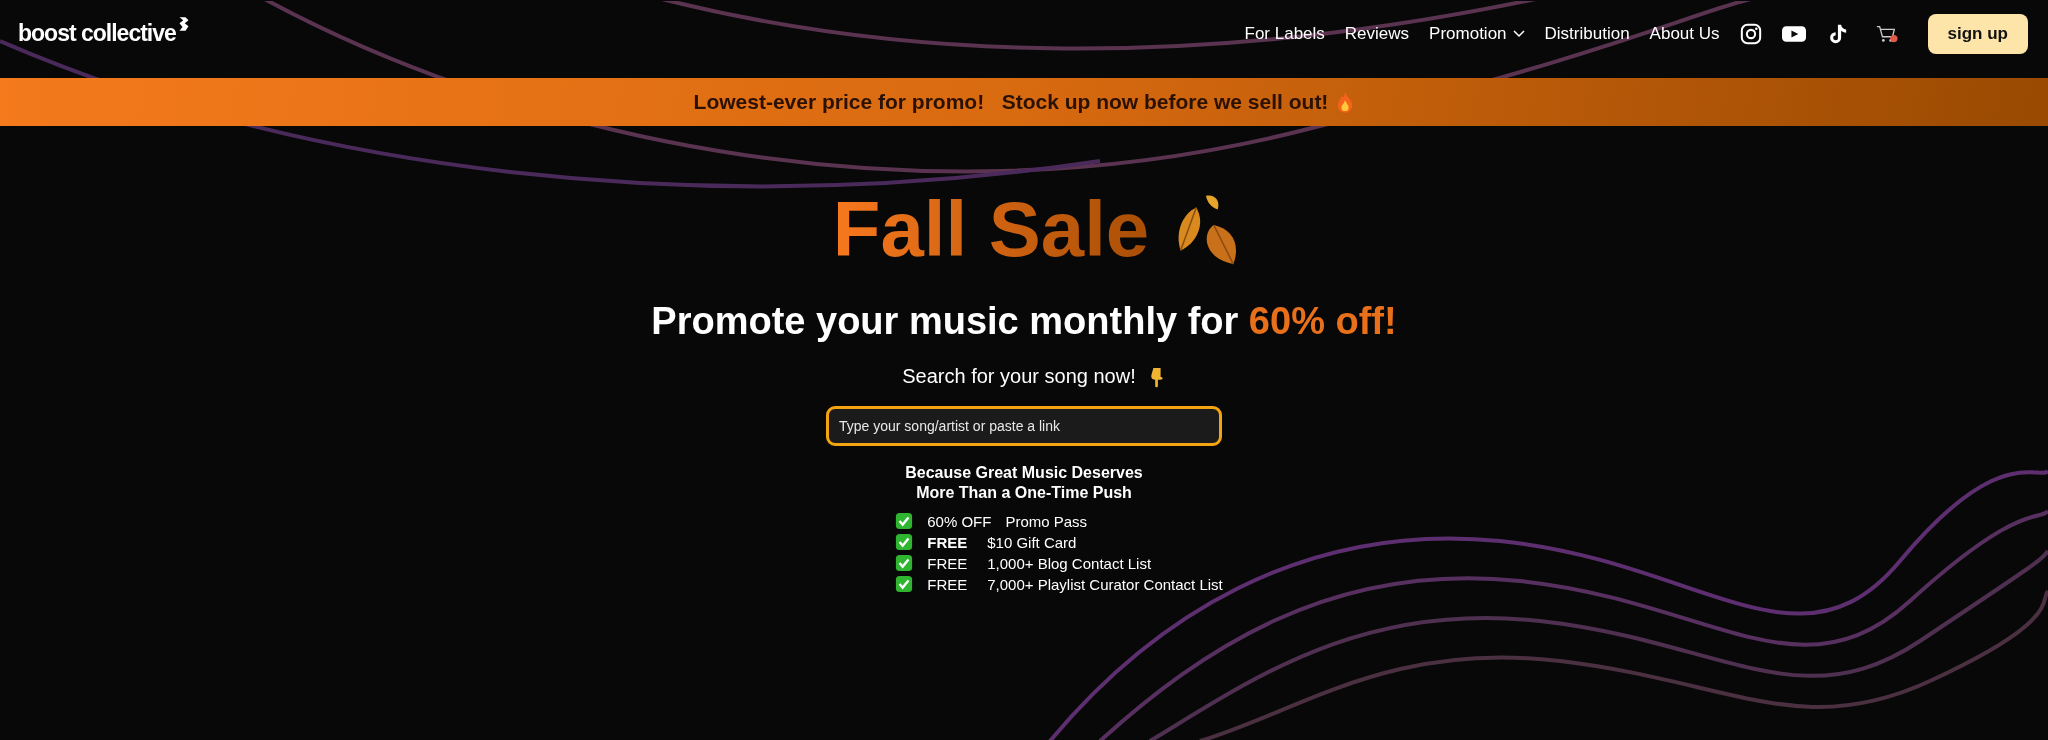 The image size is (2048, 740). I want to click on nav-link: For Labels, so click(1284, 33).